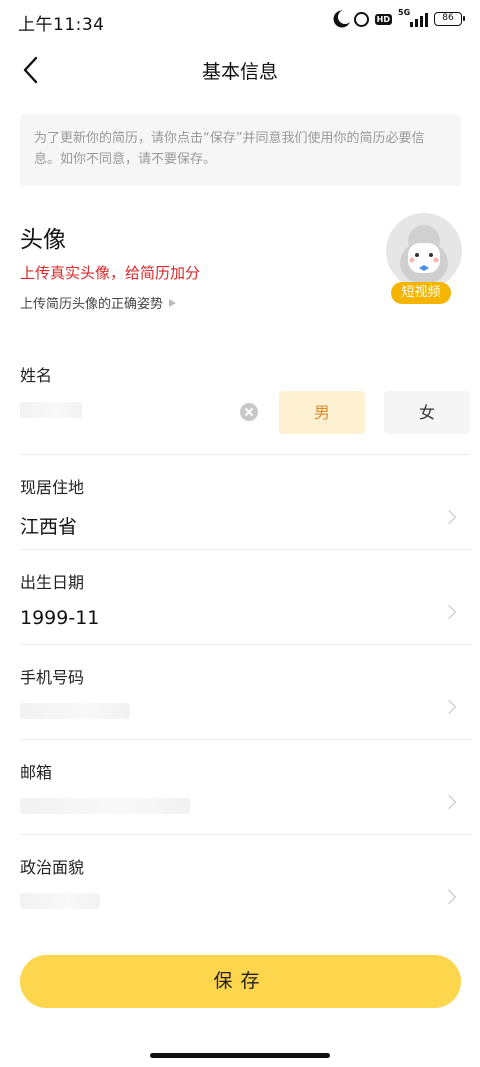  What do you see at coordinates (52, 582) in the screenshot?
I see `birth-date-label: 出生日期` at bounding box center [52, 582].